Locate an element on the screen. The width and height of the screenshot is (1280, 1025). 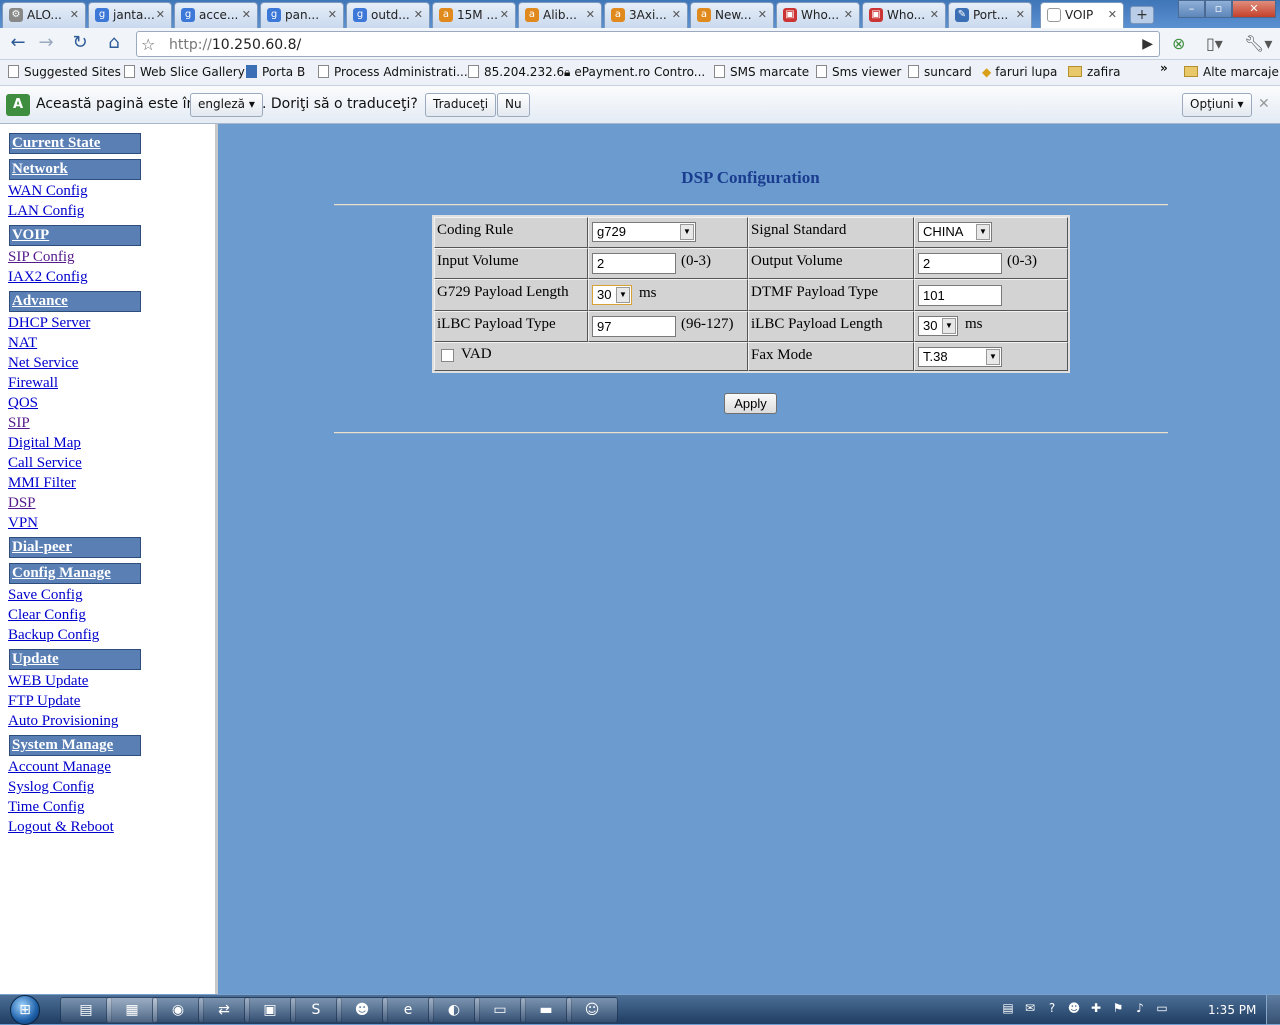
sidebar-link-sip: SIP is located at coordinates (19, 423).